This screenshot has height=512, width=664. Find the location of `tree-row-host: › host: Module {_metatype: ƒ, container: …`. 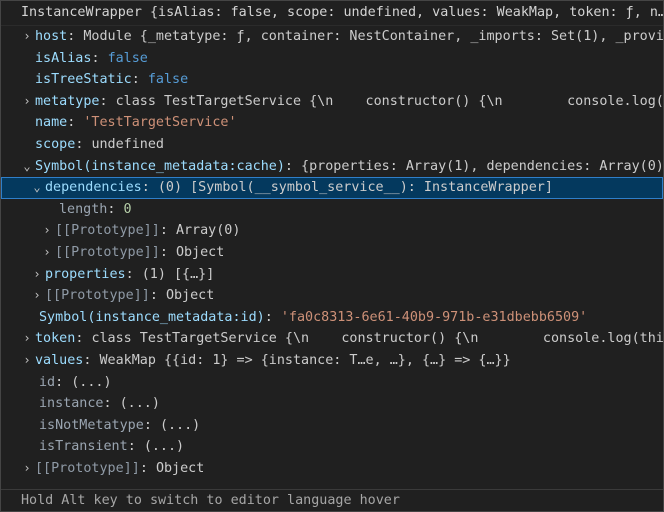

tree-row-host: › host: Module {_metatype: ƒ, container: … is located at coordinates (332, 37).